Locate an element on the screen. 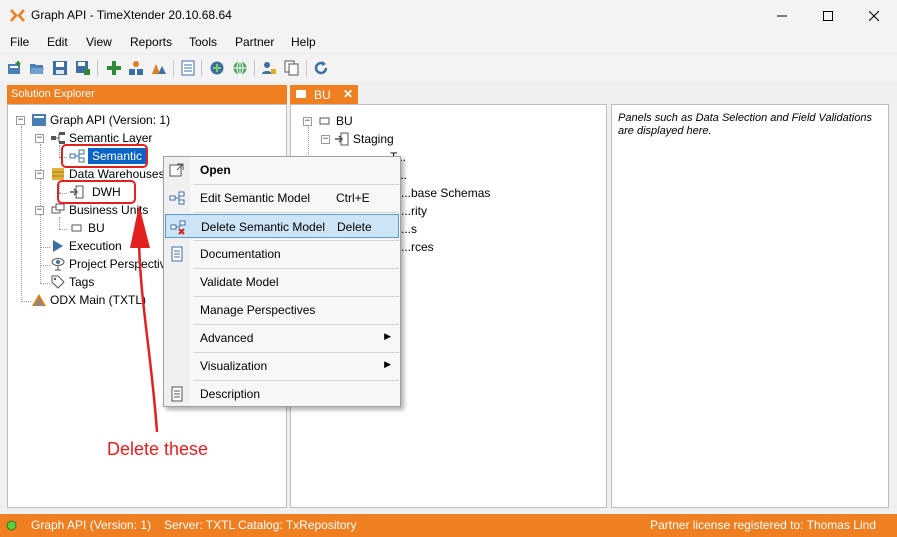 Image resolution: width=897 pixels, height=537 pixels. highlight-box-dwh is located at coordinates (96, 192).